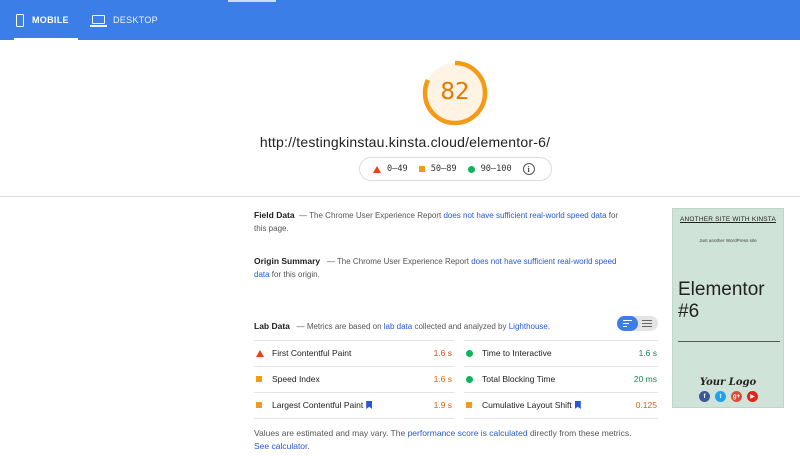  I want to click on info-icon: i, so click(528, 169).